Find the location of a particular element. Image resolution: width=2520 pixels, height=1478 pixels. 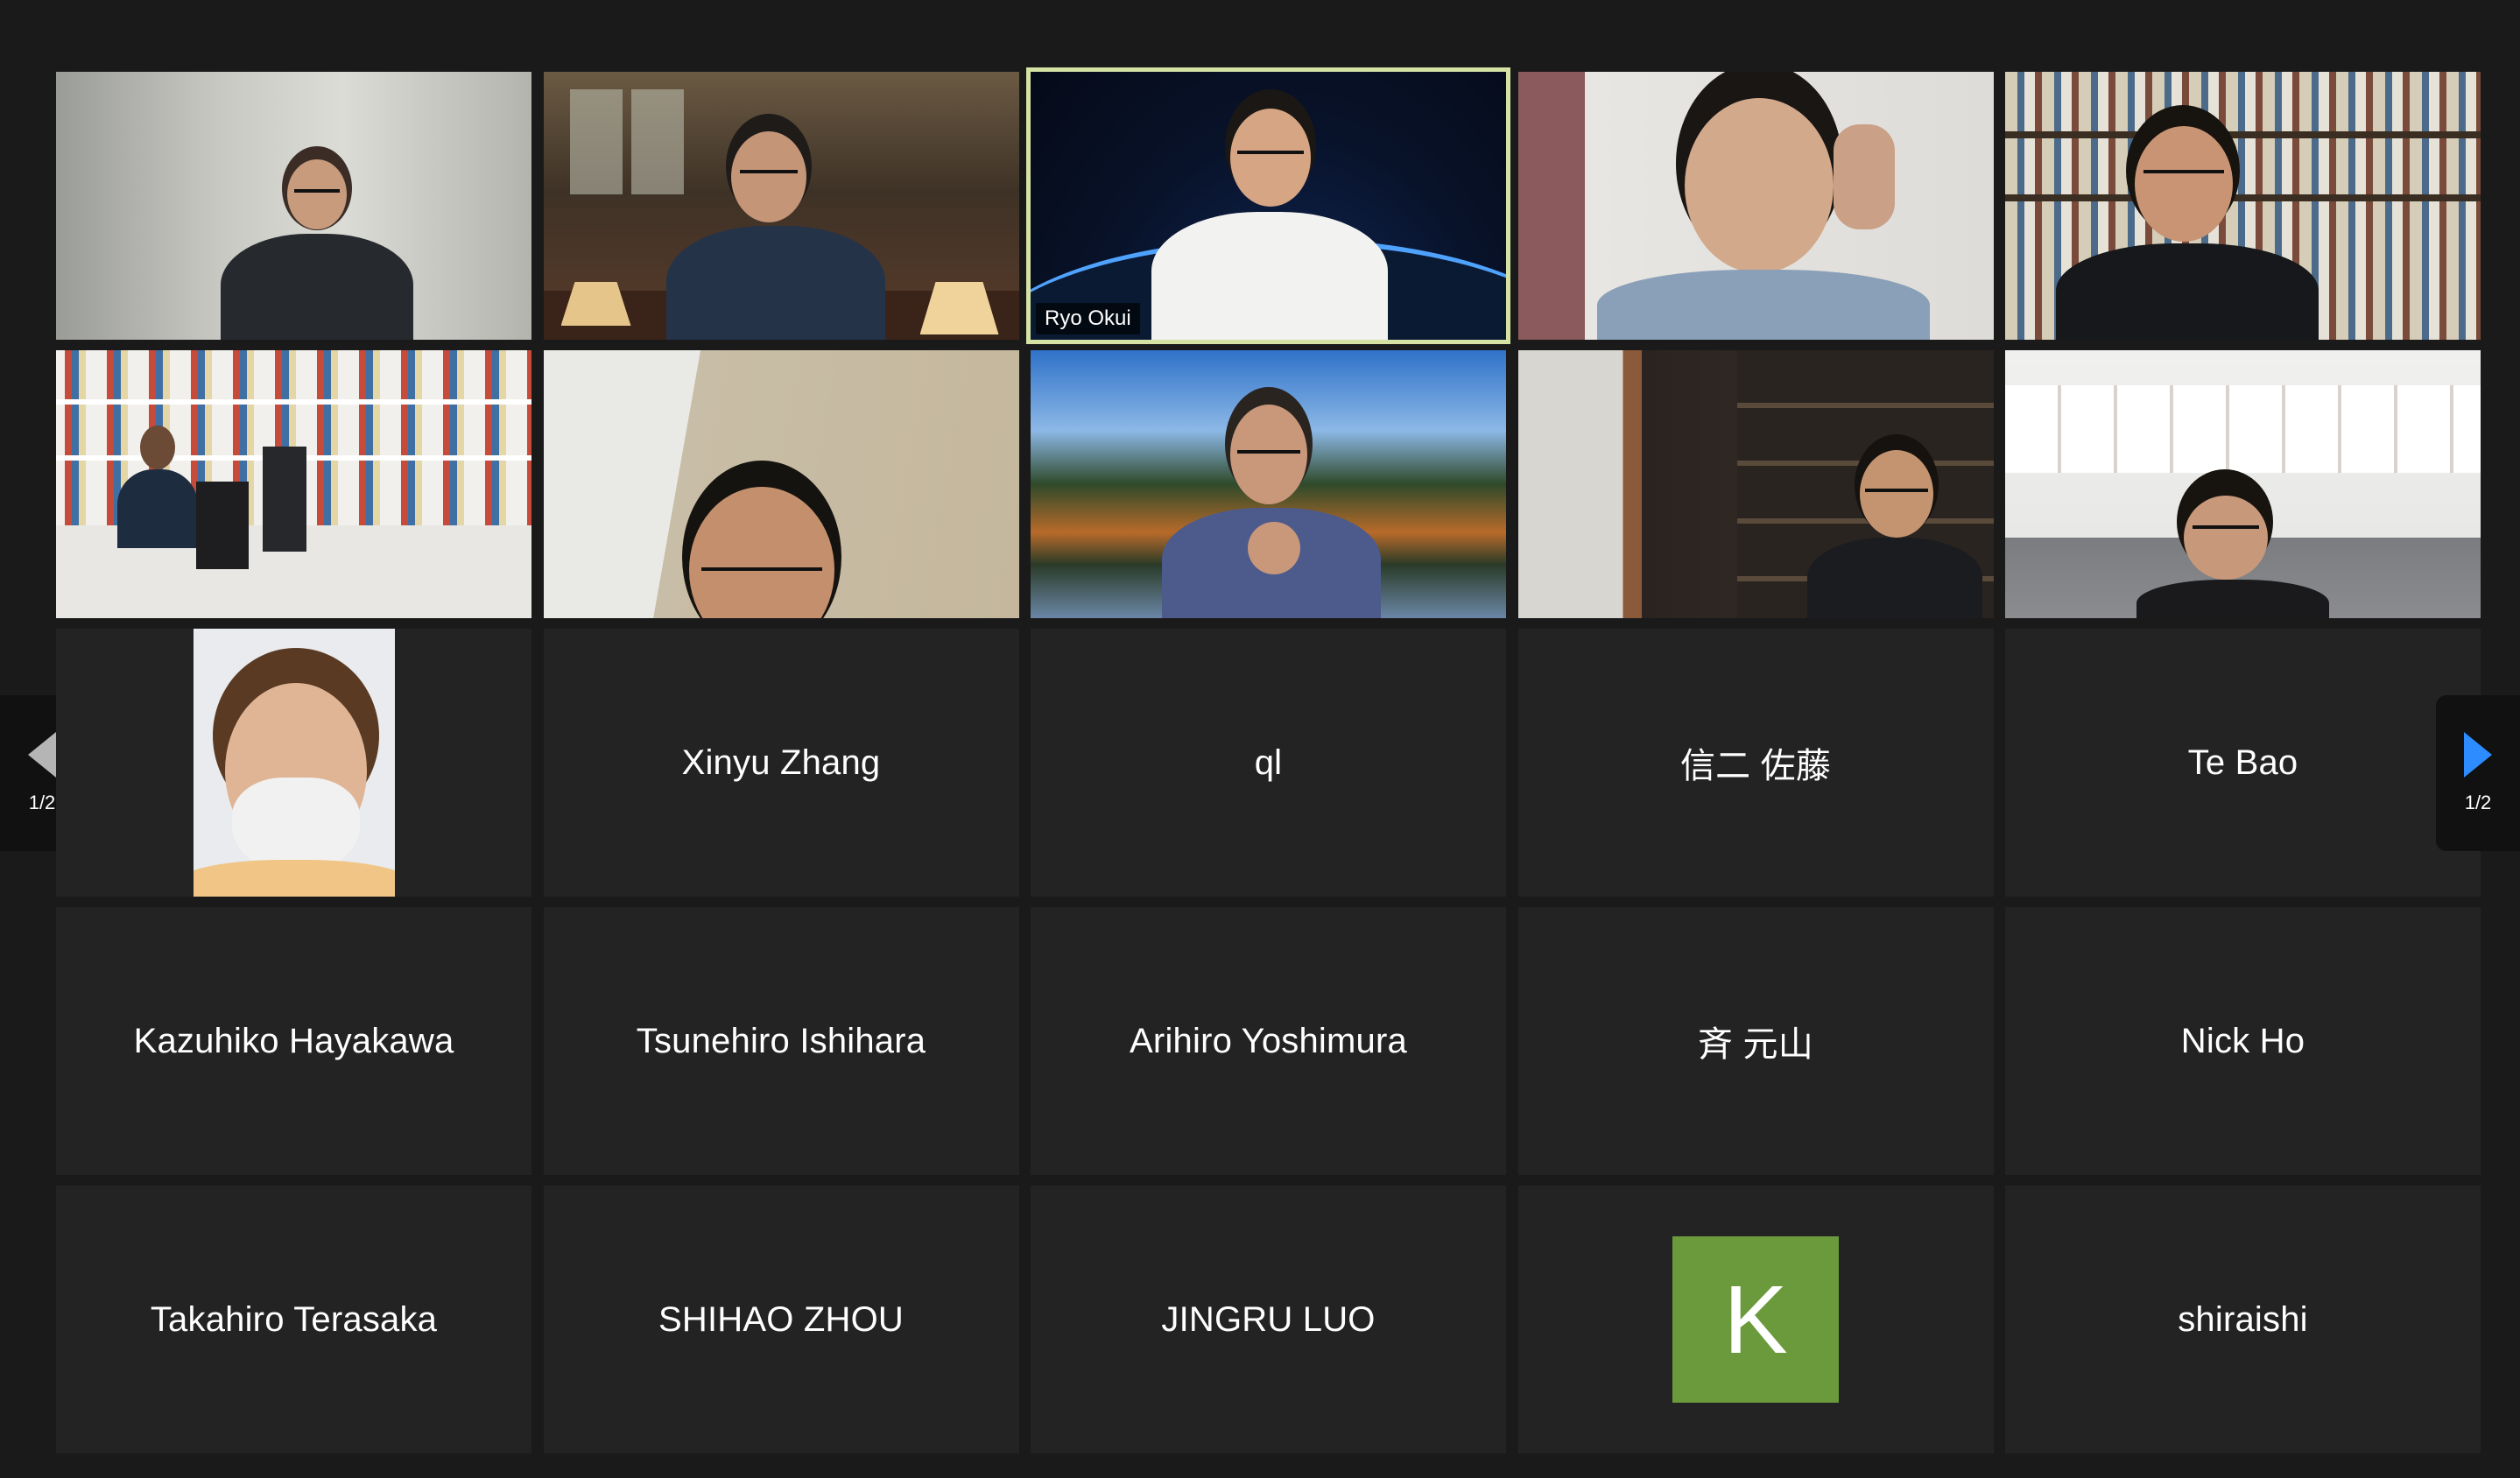

participant-name: JINGRU LUO is located at coordinates (1268, 1319).